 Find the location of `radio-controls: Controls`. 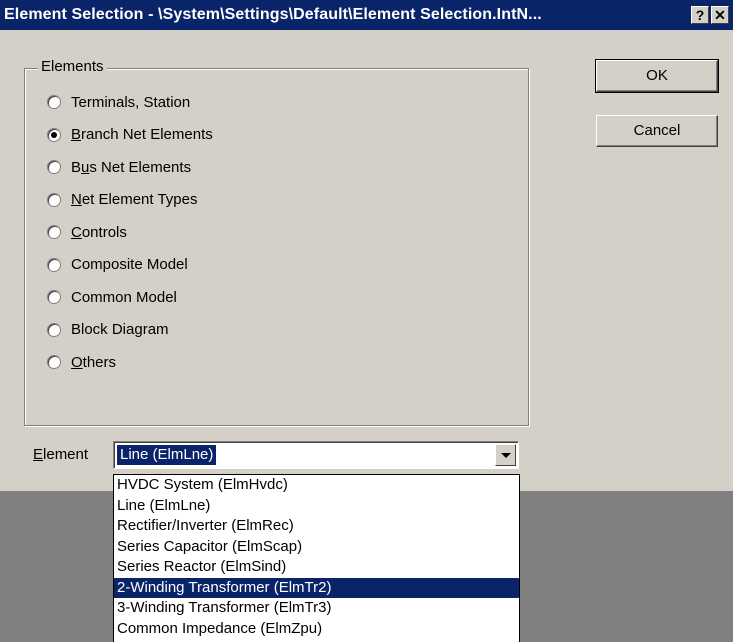

radio-controls: Controls is located at coordinates (87, 232).